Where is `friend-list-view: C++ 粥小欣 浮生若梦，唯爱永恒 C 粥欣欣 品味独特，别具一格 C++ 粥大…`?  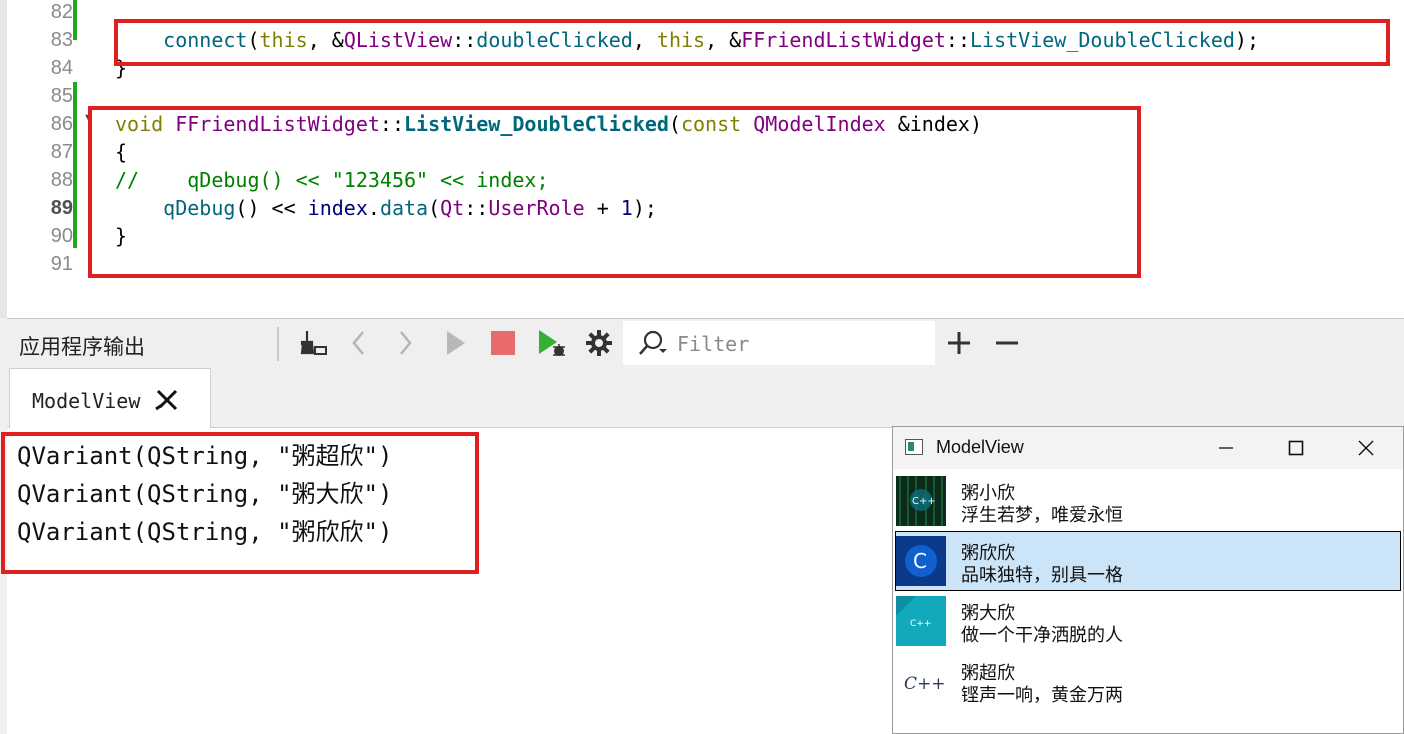 friend-list-view: C++ 粥小欣 浮生若梦，唯爱永恒 C 粥欣欣 品味独特，别具一格 C++ 粥大… is located at coordinates (1148, 602).